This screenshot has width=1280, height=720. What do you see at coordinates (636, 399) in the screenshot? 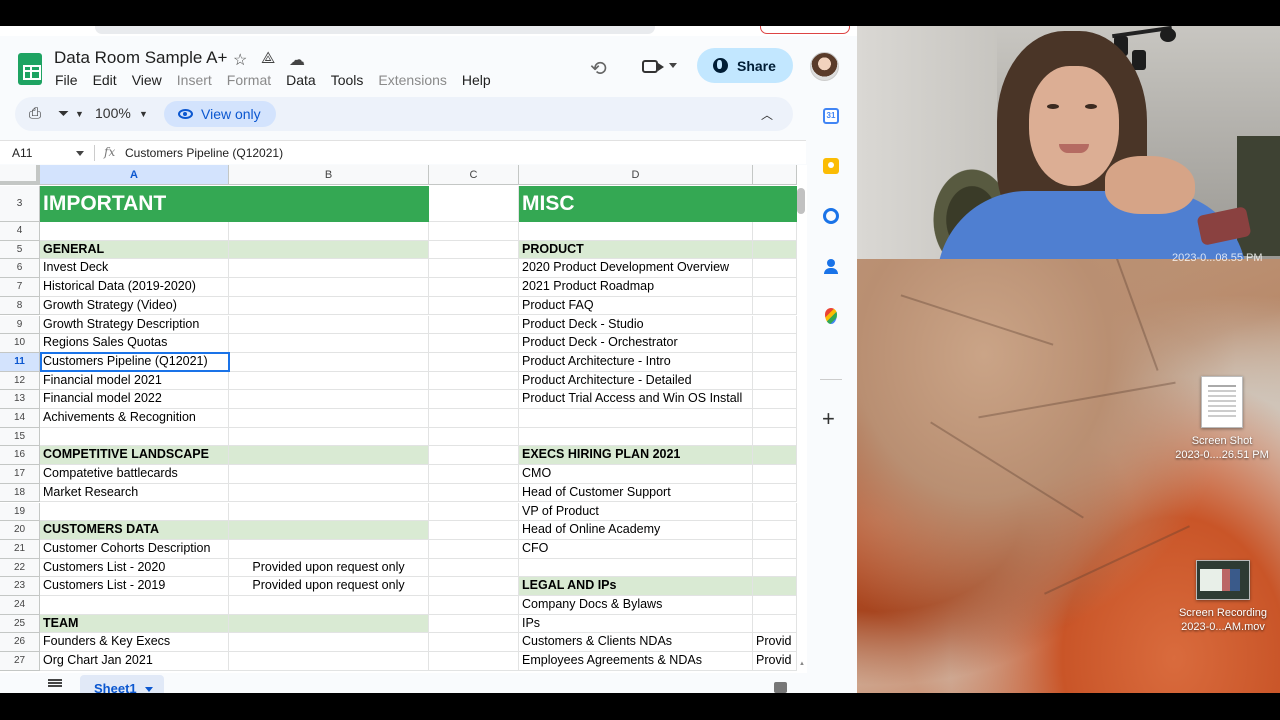
I see `cell-d13: Product Trial Access and Win OS Install` at bounding box center [636, 399].